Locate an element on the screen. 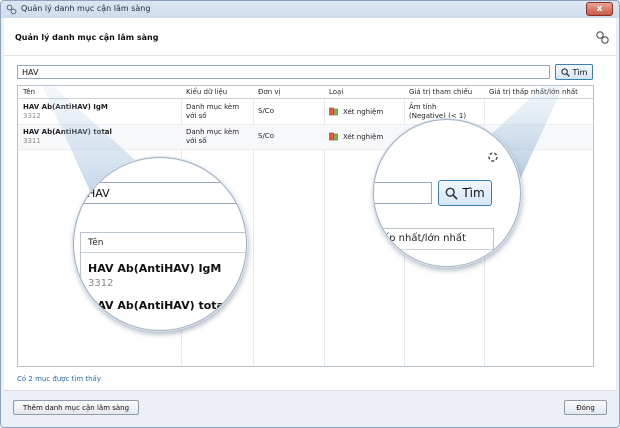 The image size is (620, 428). zoom-search-input: HAV is located at coordinates (163, 193).